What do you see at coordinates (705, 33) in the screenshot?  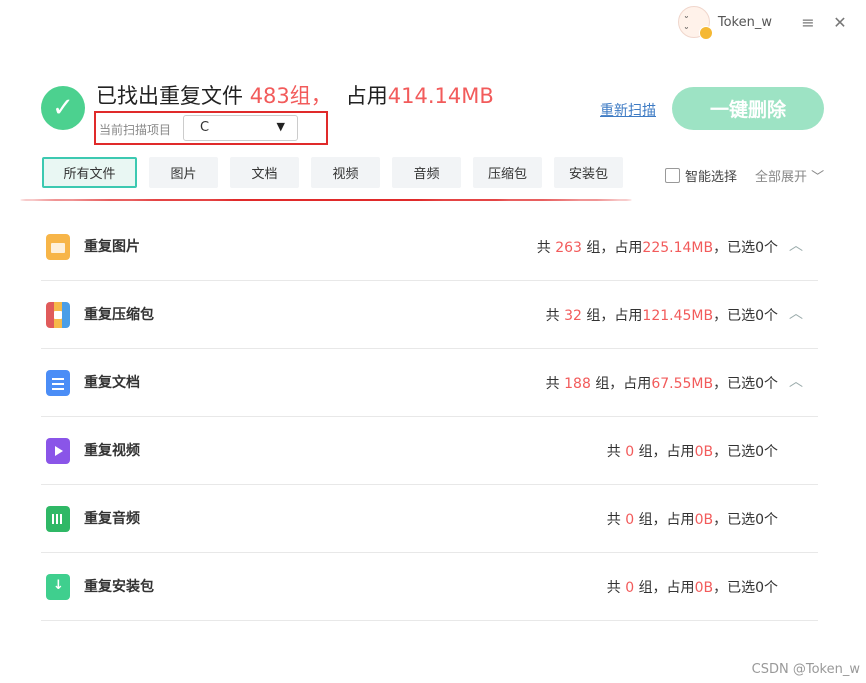 I see `vip-badge-icon` at bounding box center [705, 33].